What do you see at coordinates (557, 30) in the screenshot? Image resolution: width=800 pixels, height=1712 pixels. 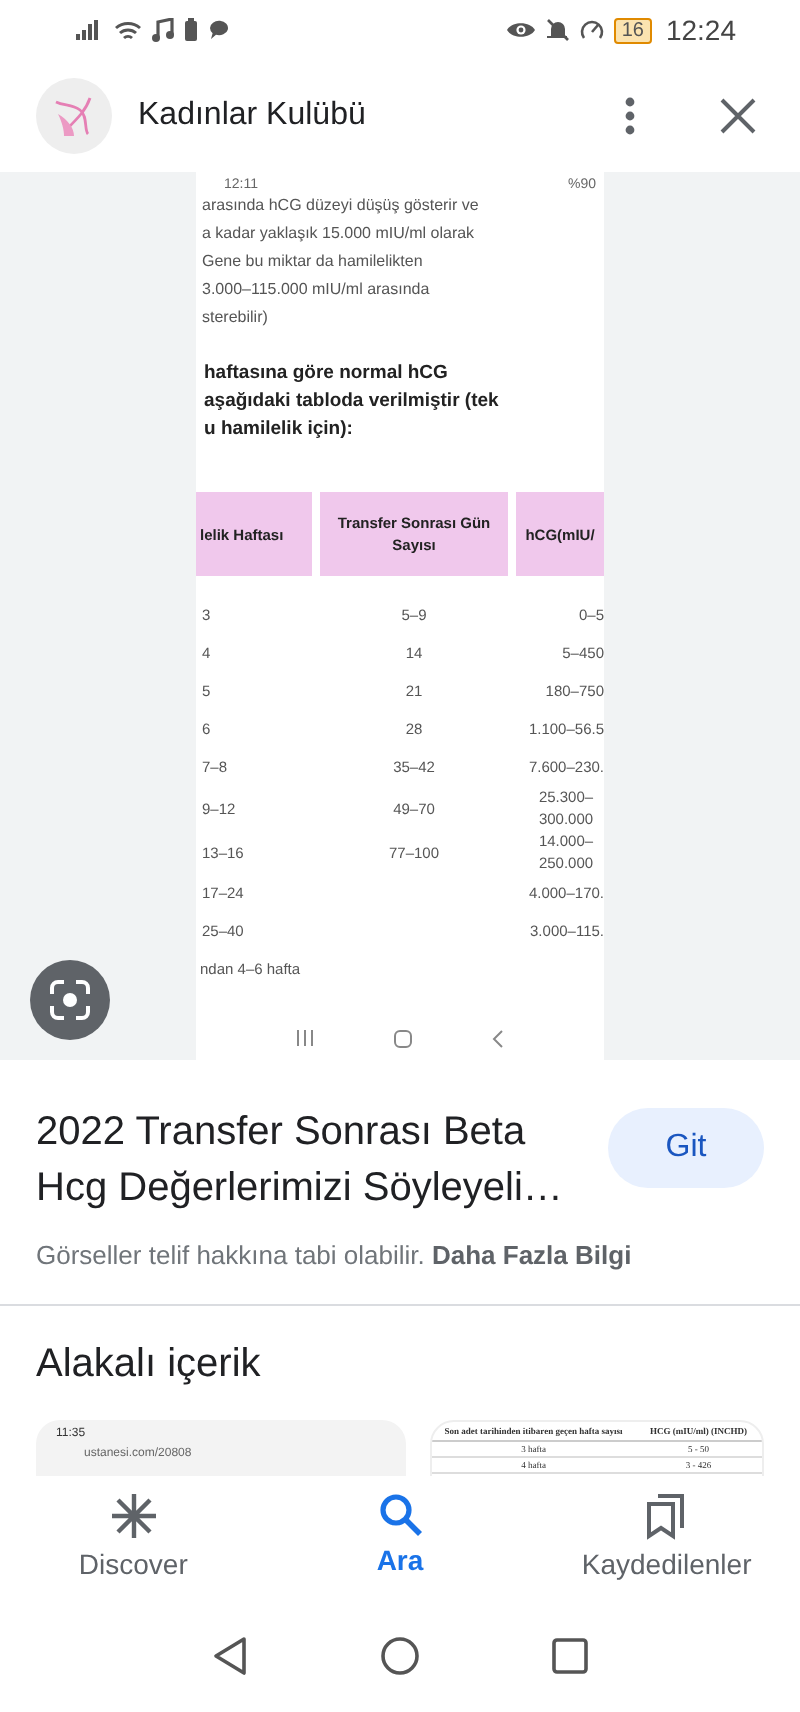 I see `bell-off-icon` at bounding box center [557, 30].